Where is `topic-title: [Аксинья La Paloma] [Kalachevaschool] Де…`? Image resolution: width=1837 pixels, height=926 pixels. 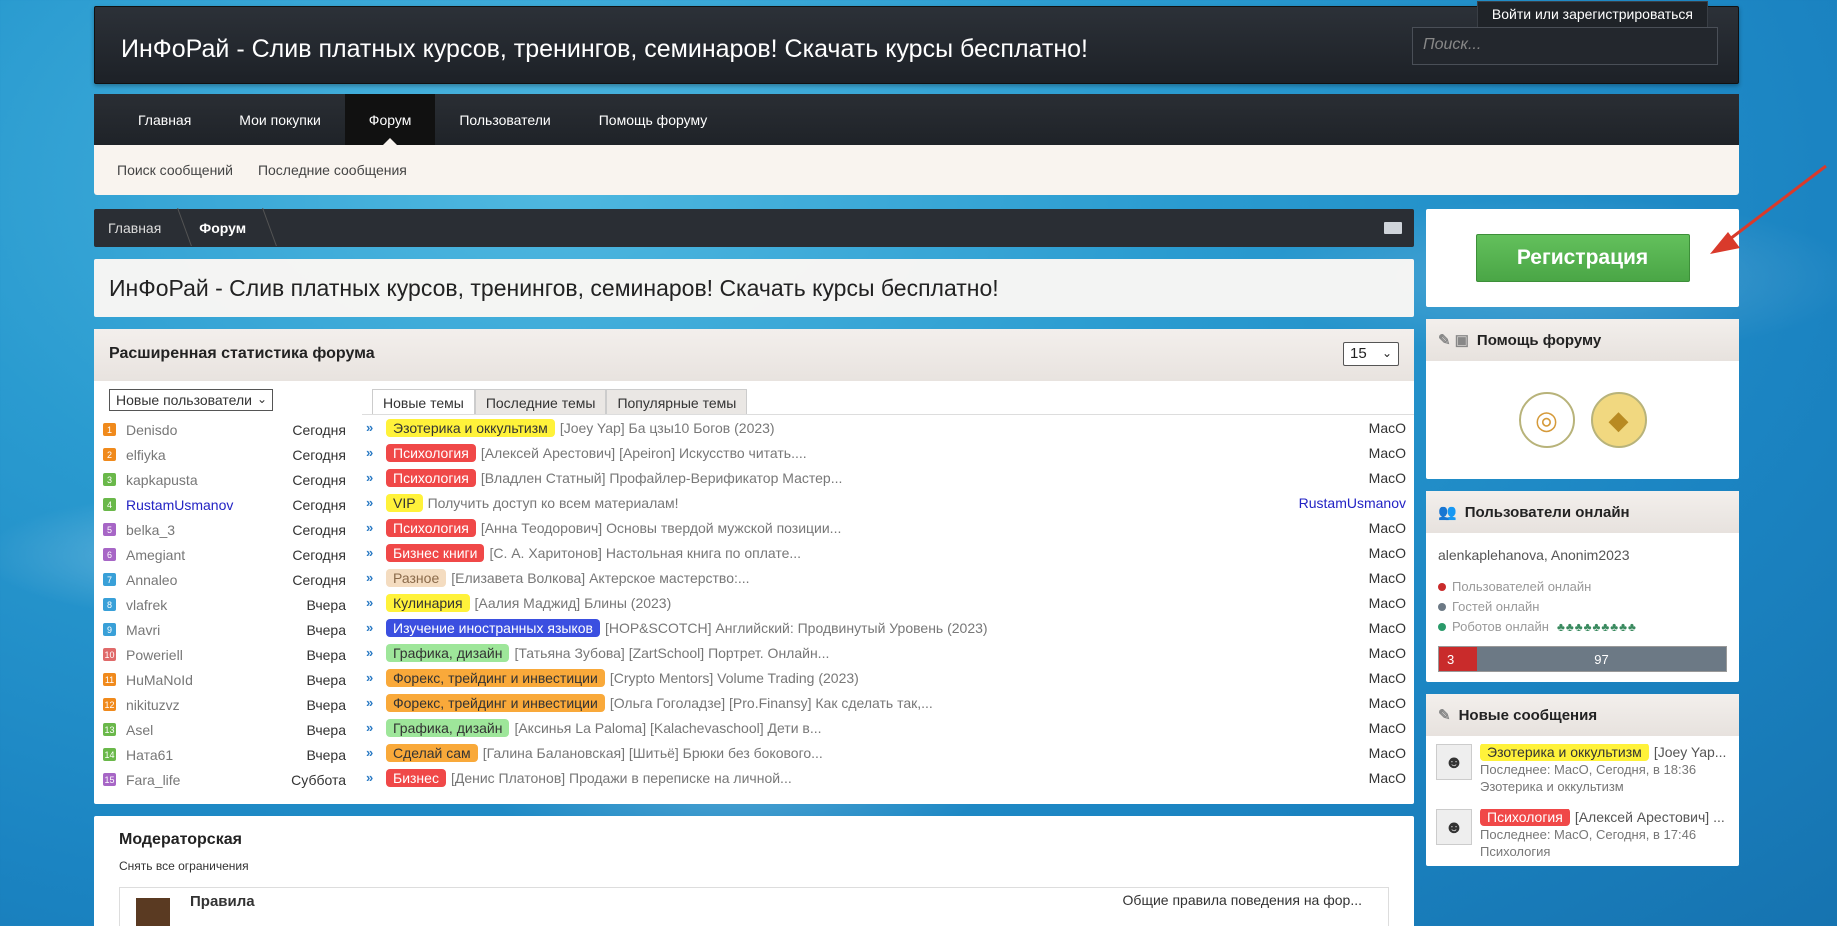 topic-title: [Аксинья La Paloma] [Kalachevaschool] Де… is located at coordinates (941, 728).